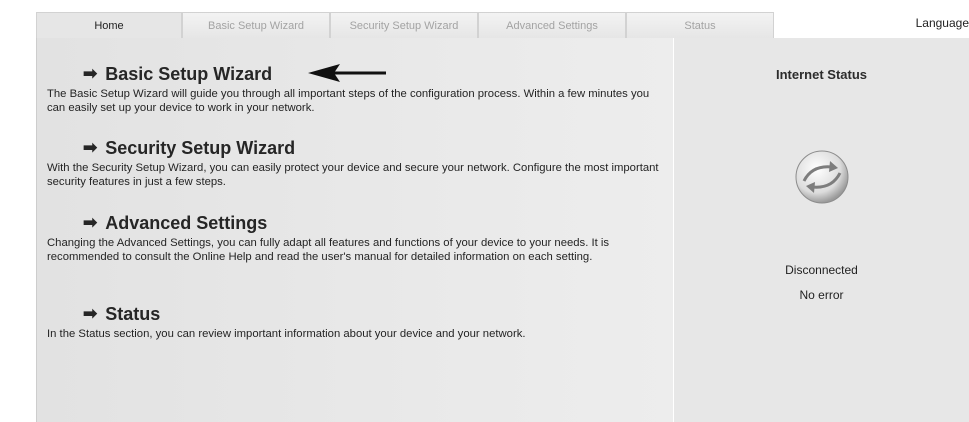 The width and height of the screenshot is (969, 422). I want to click on internet-status-title: Internet Status, so click(821, 74).